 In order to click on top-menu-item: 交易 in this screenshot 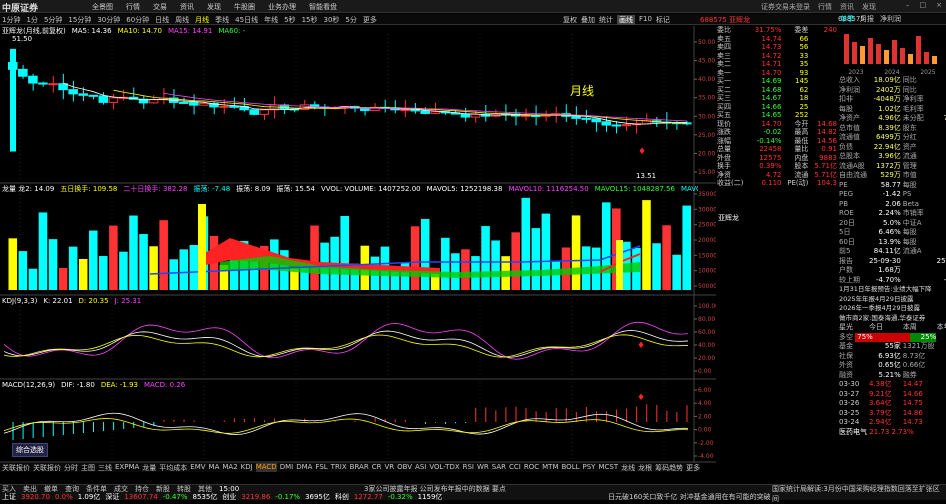, I will do `click(160, 7)`.